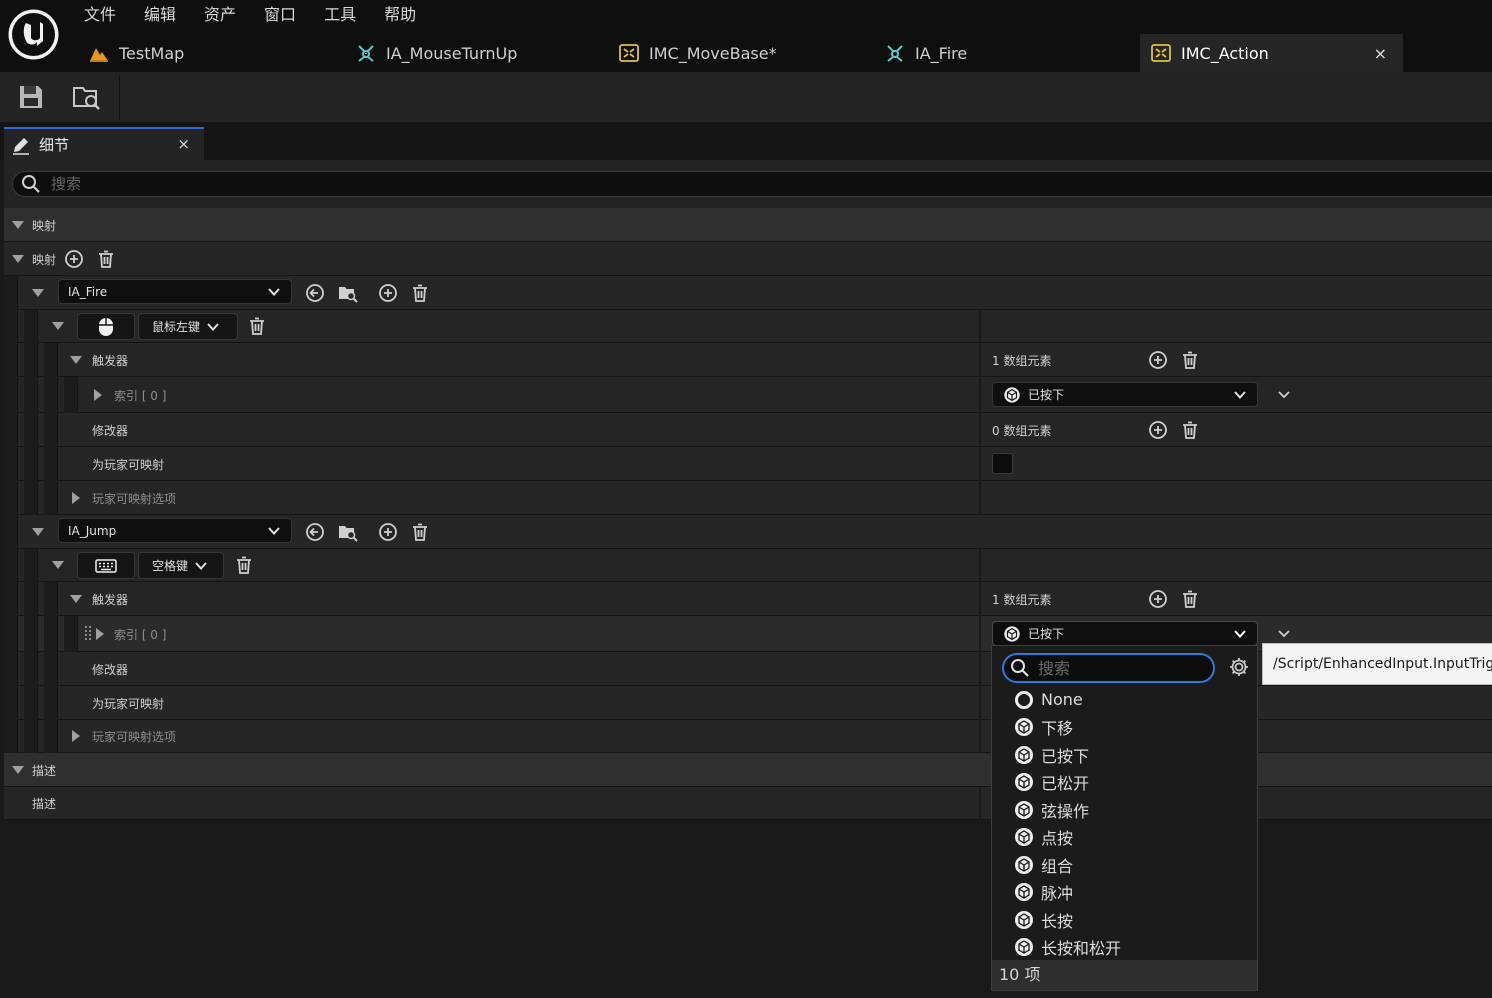 This screenshot has width=1492, height=998. What do you see at coordinates (1046, 634) in the screenshot?
I see `trigger-type-value: 已按下` at bounding box center [1046, 634].